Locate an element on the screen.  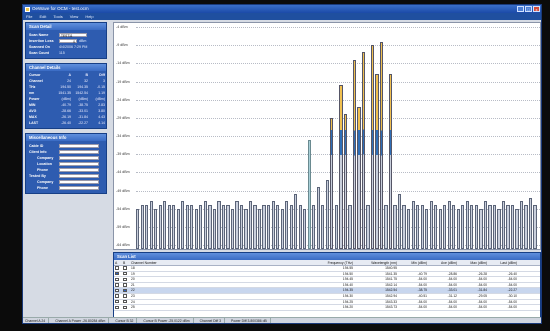
misc-info-label: Location is located at coordinates (44, 164).